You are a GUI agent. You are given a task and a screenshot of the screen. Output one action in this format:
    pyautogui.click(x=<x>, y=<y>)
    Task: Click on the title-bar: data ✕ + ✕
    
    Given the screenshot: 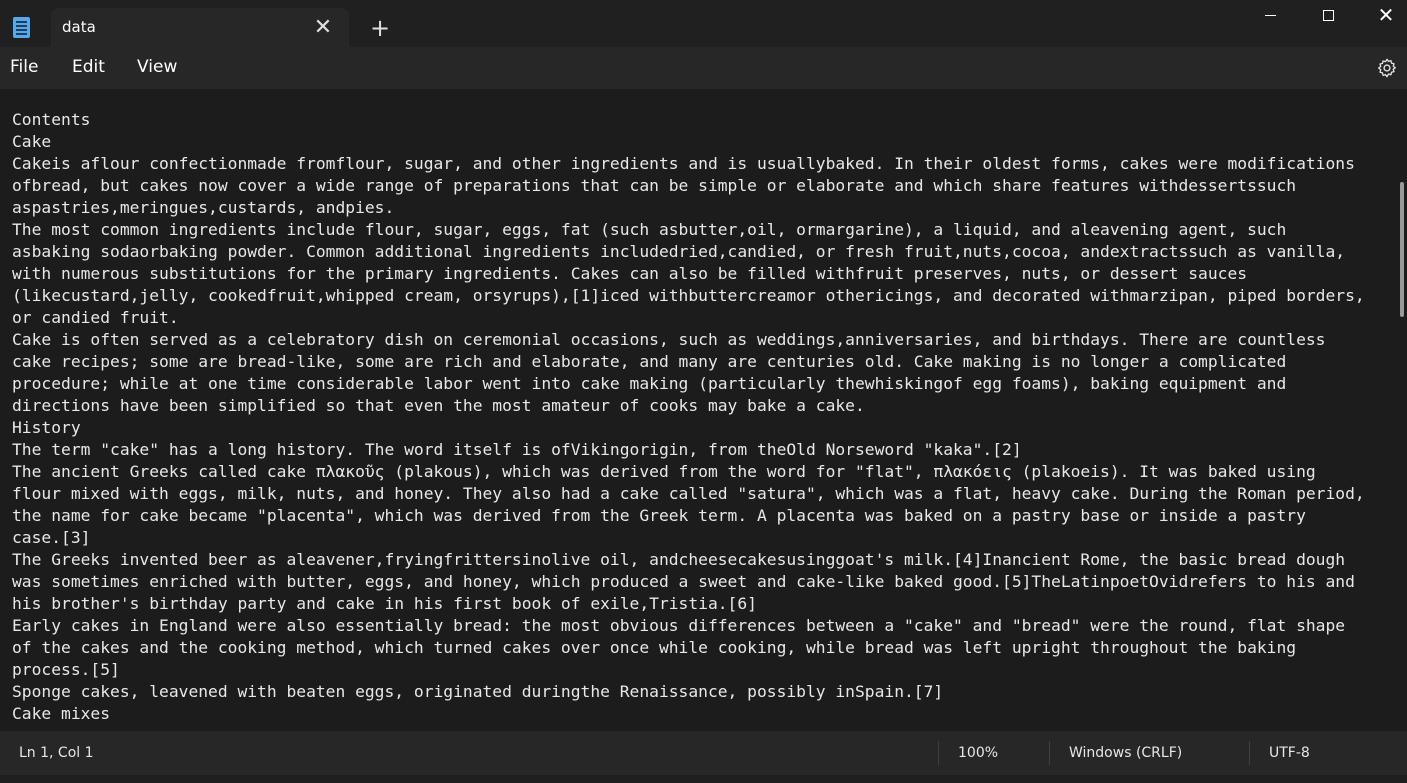 What is the action you would take?
    pyautogui.click(x=703, y=23)
    